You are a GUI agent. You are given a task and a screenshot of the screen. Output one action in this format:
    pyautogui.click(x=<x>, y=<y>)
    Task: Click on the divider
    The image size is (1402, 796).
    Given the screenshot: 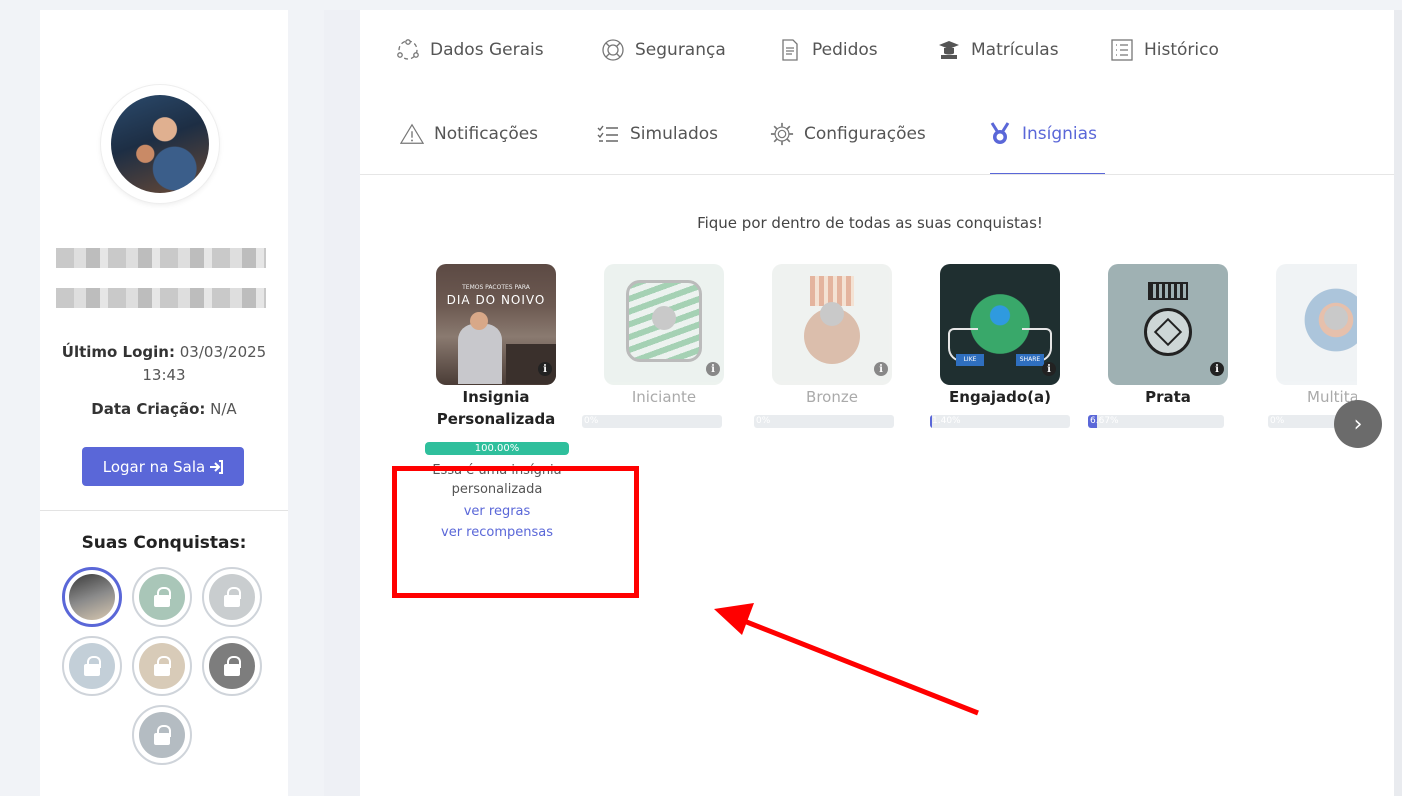 What is the action you would take?
    pyautogui.click(x=164, y=510)
    